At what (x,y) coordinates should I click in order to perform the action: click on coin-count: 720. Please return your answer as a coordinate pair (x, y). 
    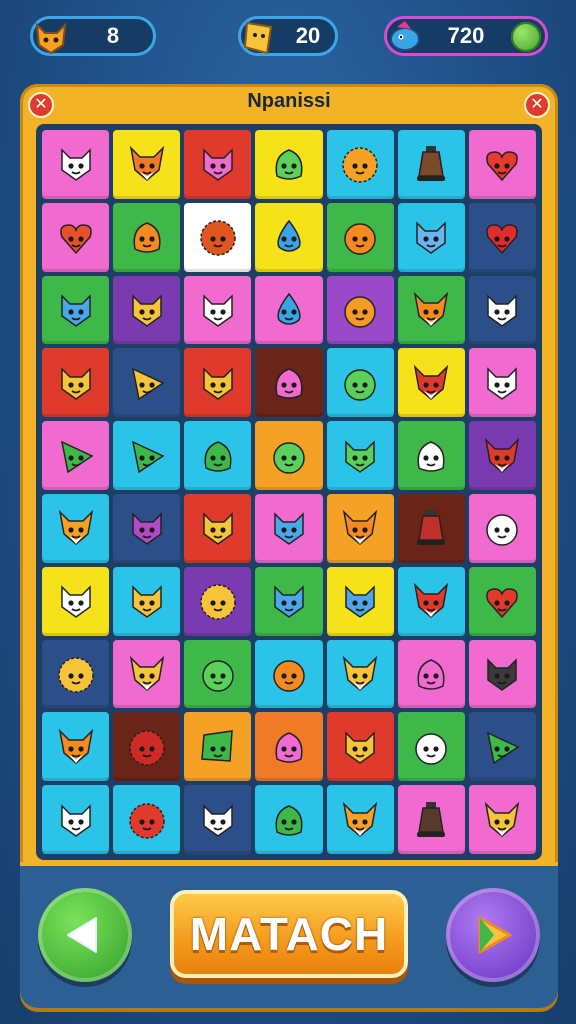
    Looking at the image, I should click on (466, 35).